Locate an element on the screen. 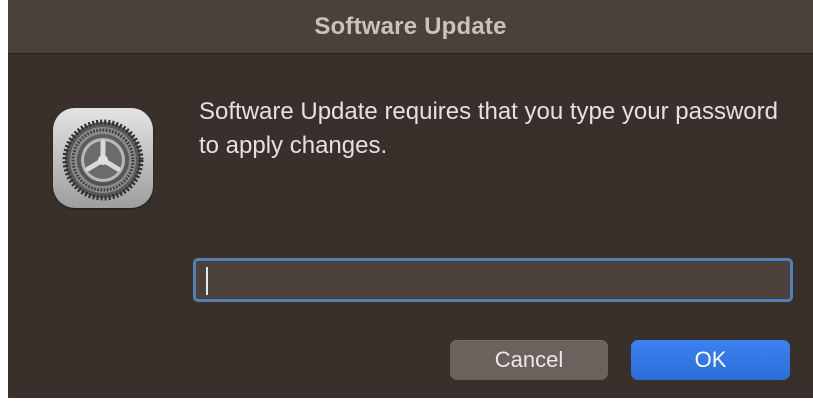 Image resolution: width=813 pixels, height=404 pixels. title-bar: Software Update is located at coordinates (410, 27).